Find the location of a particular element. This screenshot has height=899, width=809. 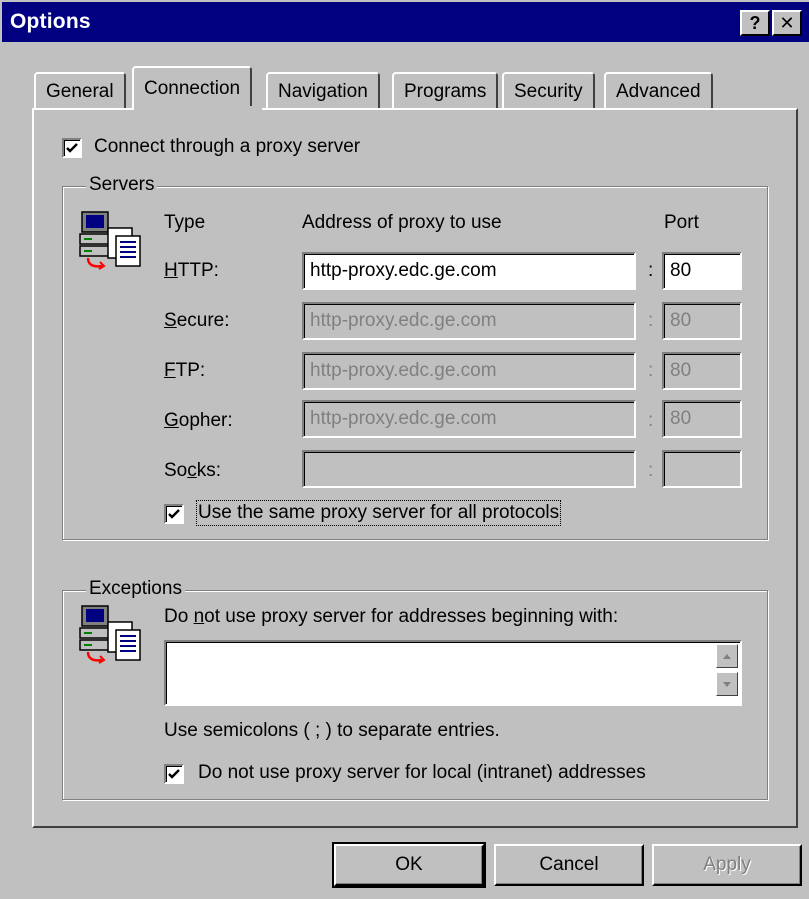

close-button: ✕ is located at coordinates (787, 23).